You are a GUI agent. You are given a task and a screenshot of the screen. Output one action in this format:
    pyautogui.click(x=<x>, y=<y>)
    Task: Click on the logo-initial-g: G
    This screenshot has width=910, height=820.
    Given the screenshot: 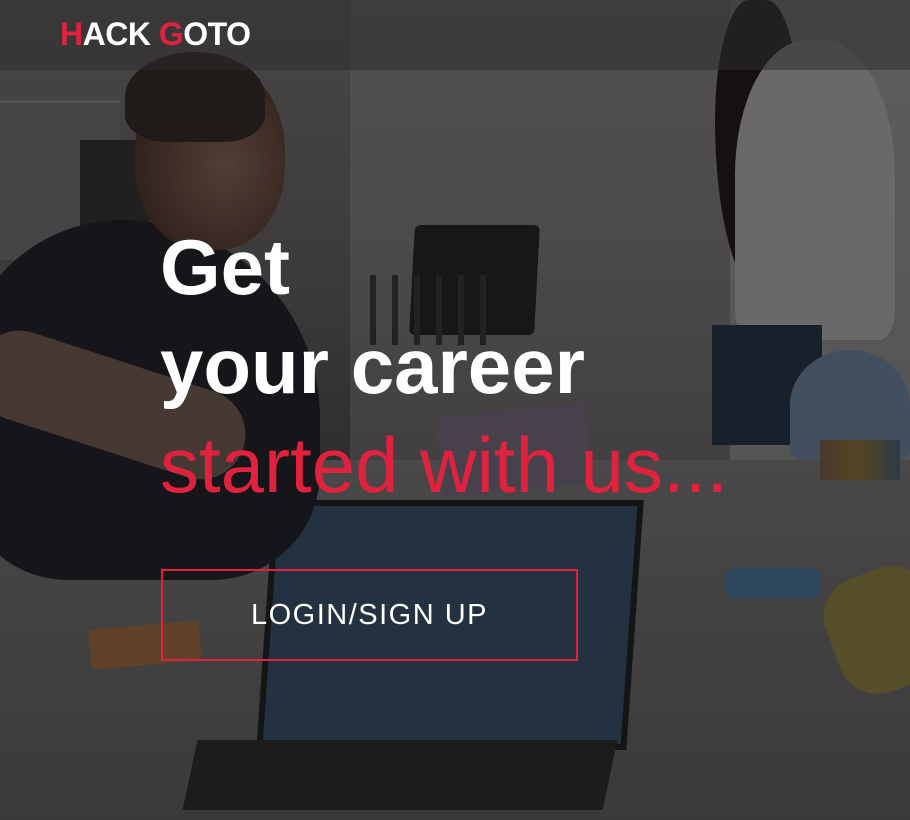 What is the action you would take?
    pyautogui.click(x=171, y=34)
    